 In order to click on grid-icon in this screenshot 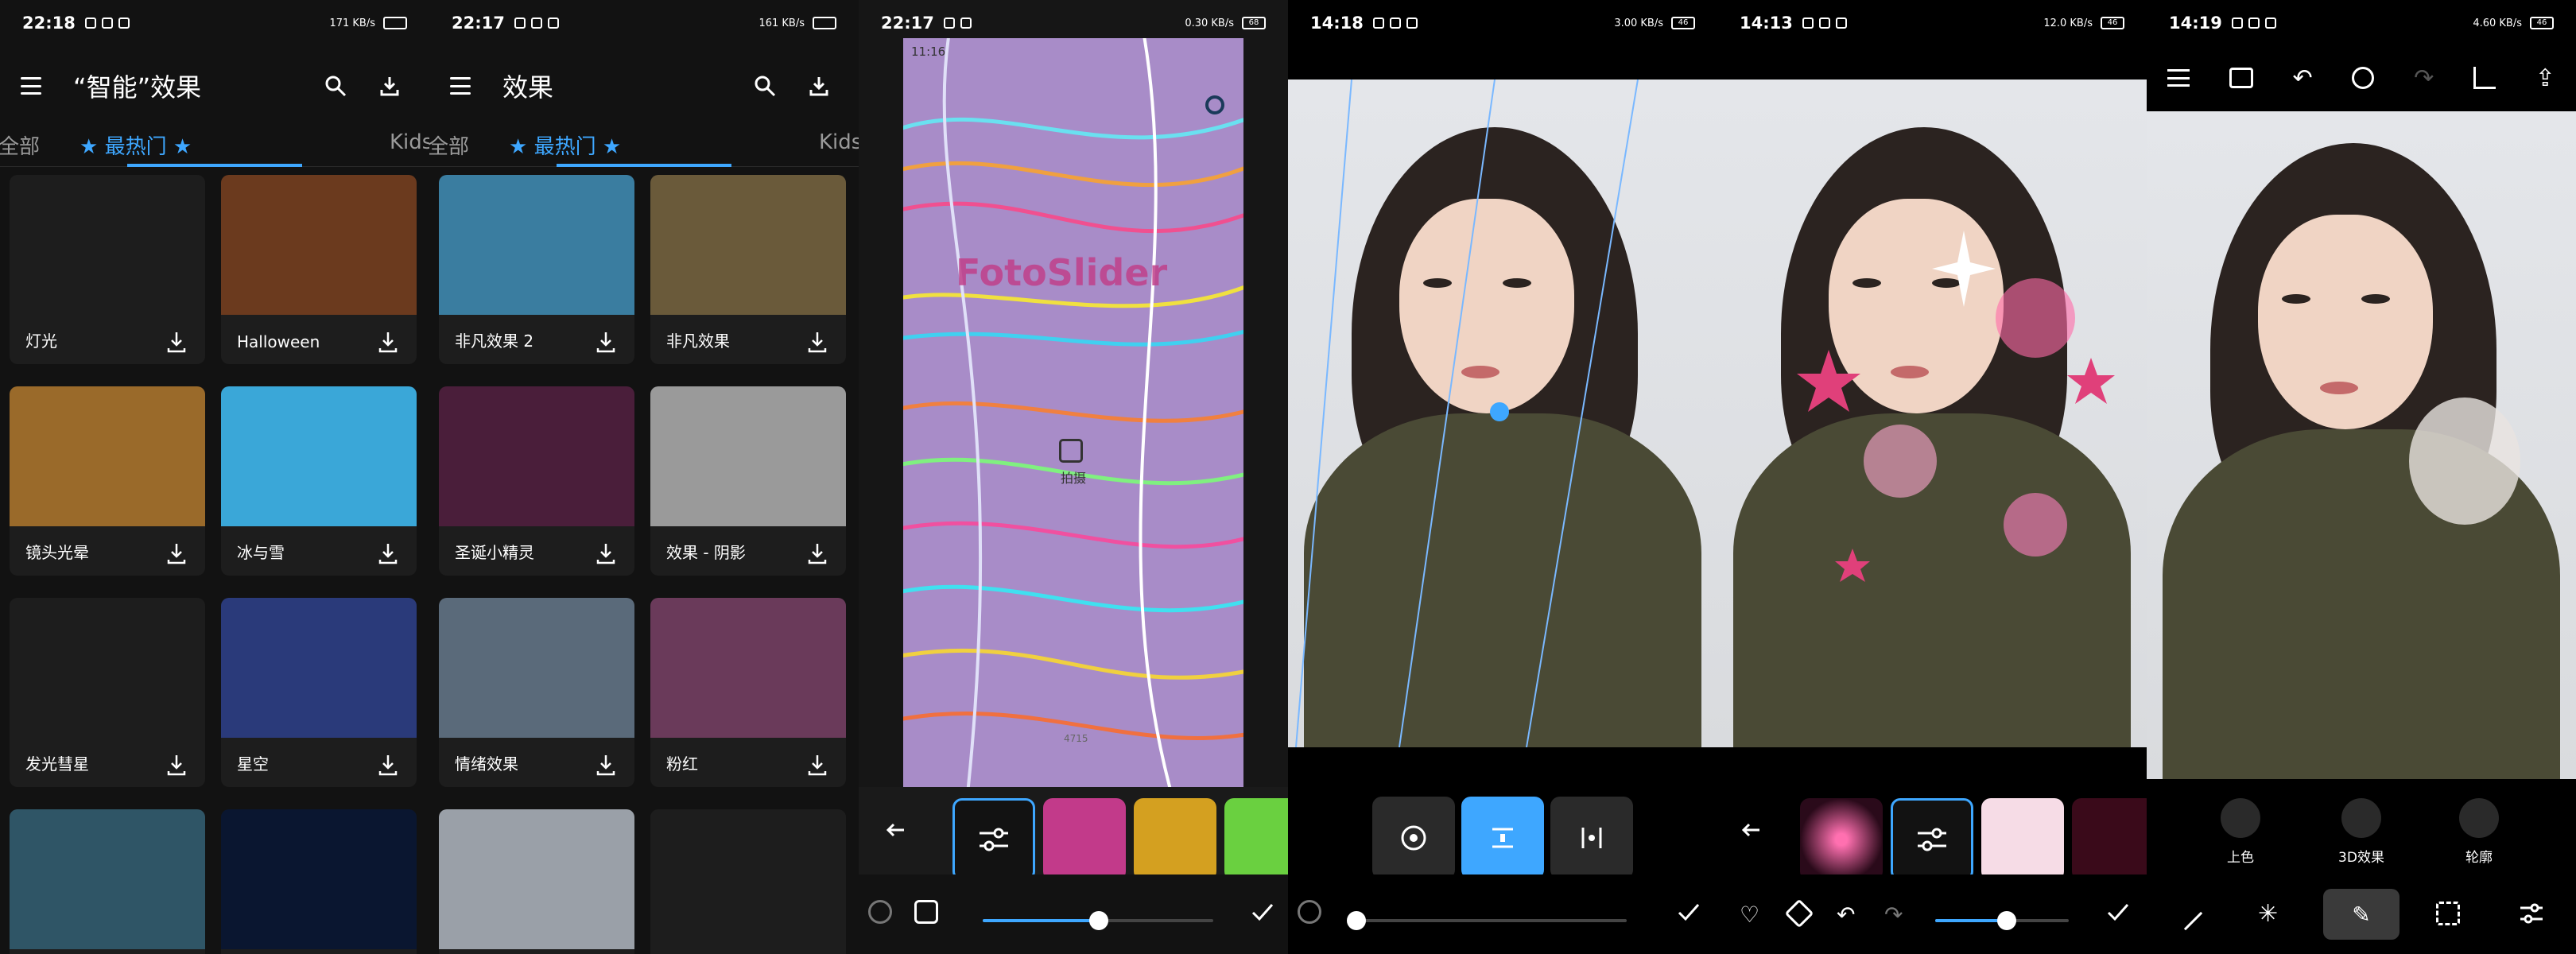, I will do `click(926, 912)`.